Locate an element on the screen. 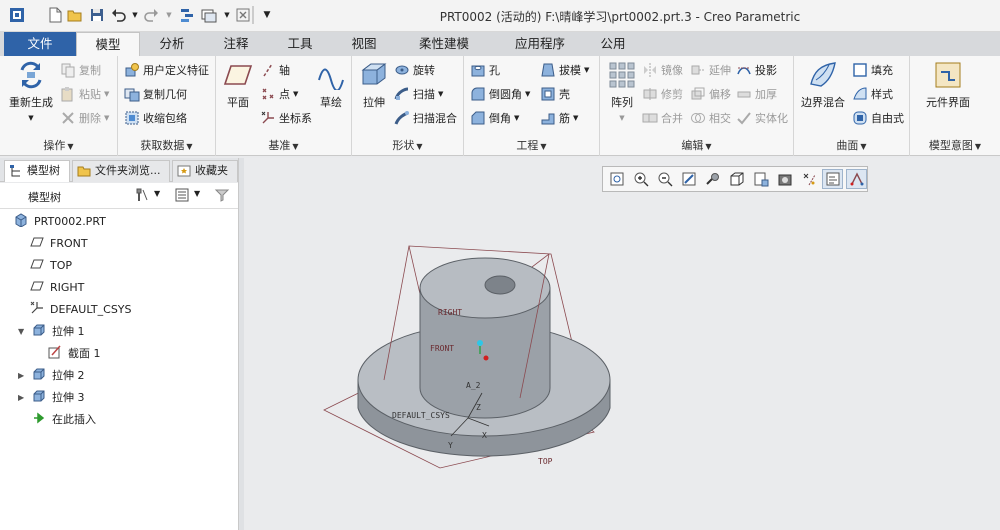 This screenshot has width=1000, height=530. tab-common: 公用 is located at coordinates (613, 44).